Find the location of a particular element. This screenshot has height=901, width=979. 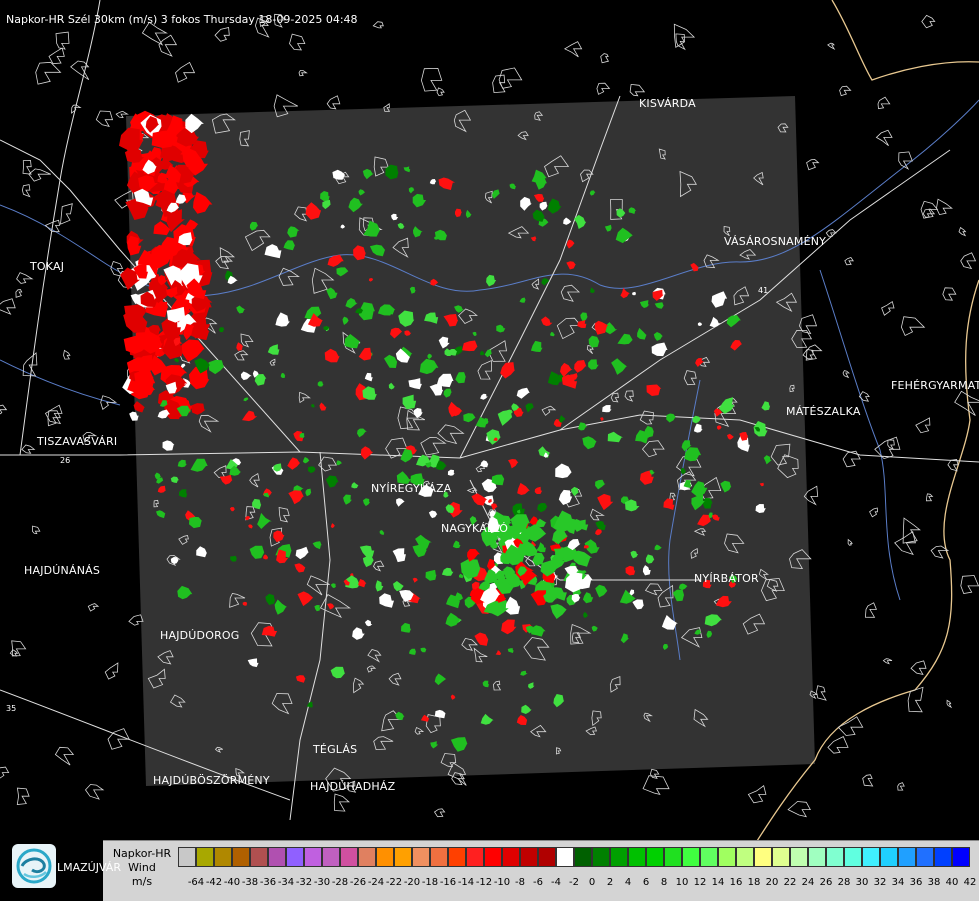

city-label-hajduboszormeny: HAJDÚBÖSZÖRMÉNY is located at coordinates (211, 780).